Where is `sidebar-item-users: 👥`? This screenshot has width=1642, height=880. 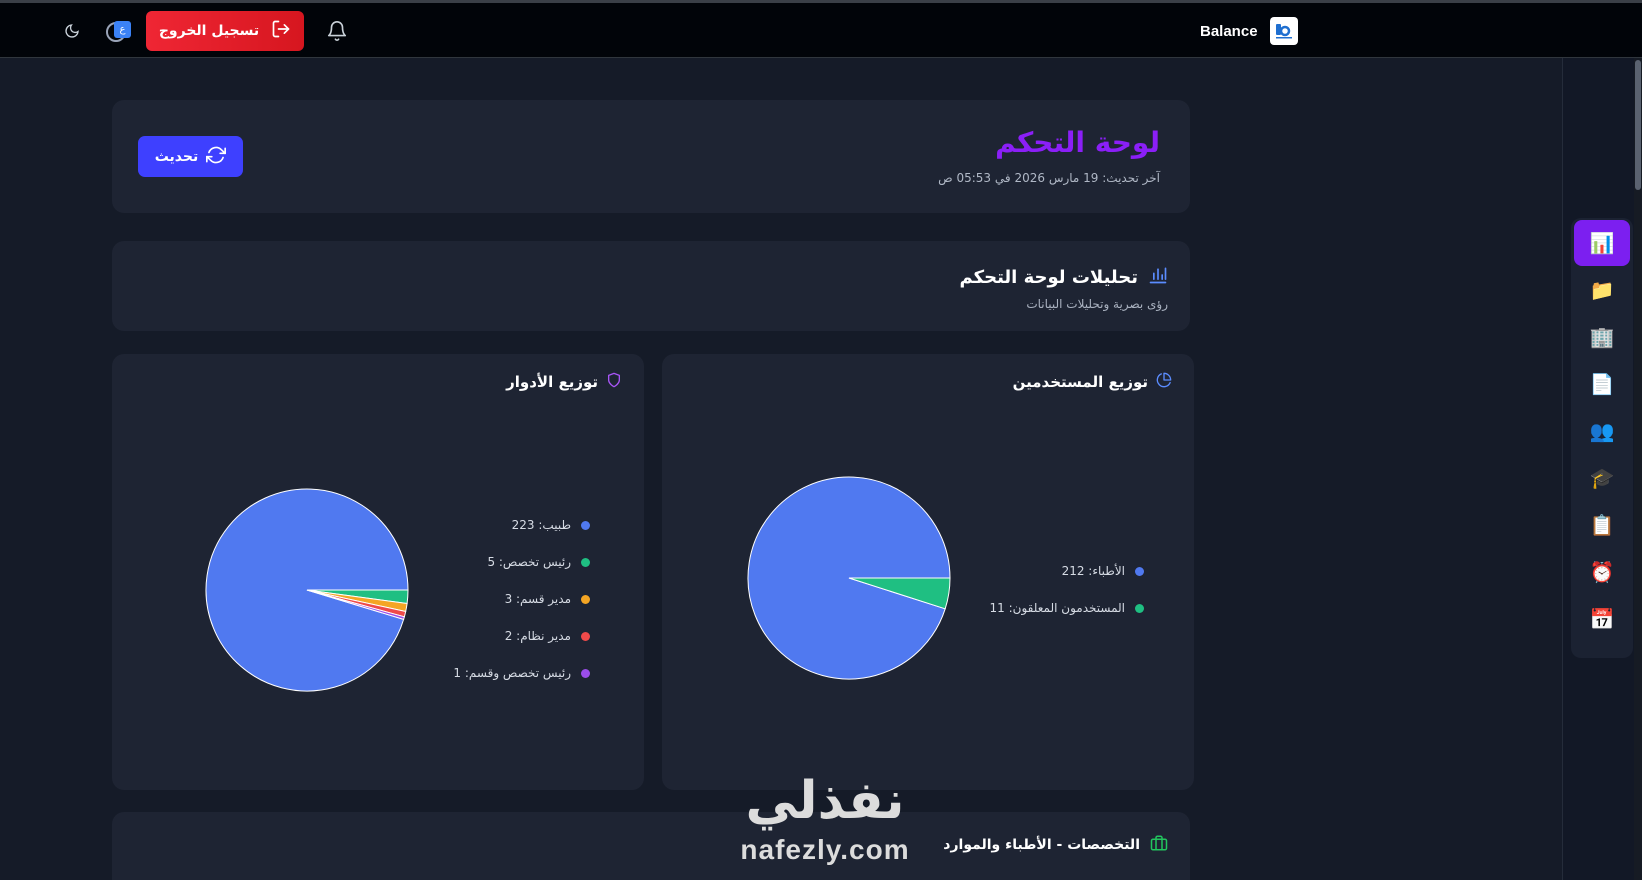 sidebar-item-users: 👥 is located at coordinates (1602, 431).